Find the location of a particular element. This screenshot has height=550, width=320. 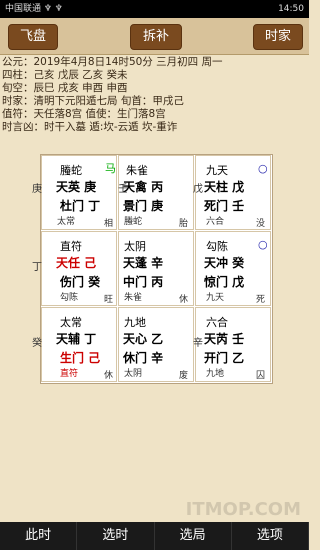

info-line: 值符：天任落8宫 值使：生门落8宫 is located at coordinates (84, 114).